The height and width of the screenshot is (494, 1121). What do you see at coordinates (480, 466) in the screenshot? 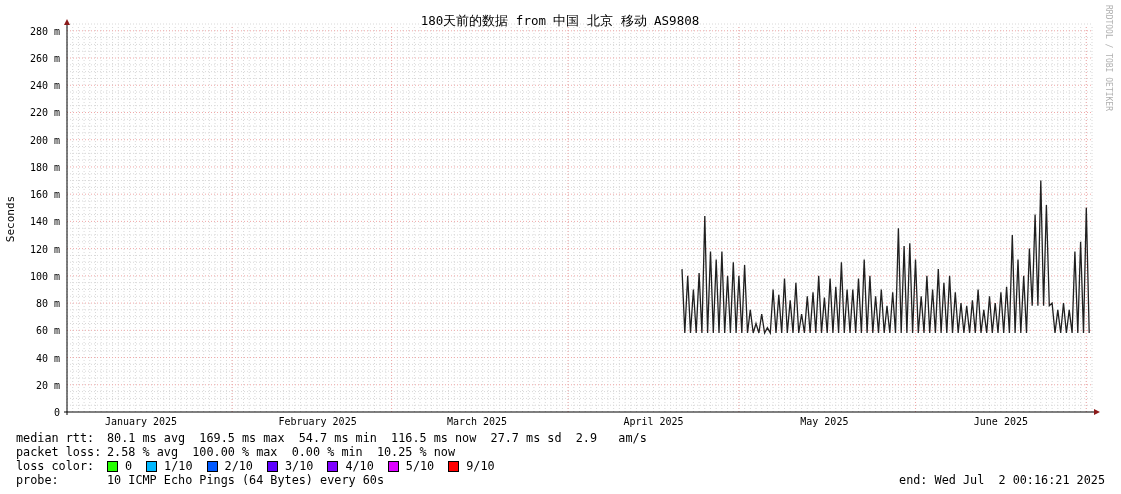
I see `swatch-label: 9/10` at bounding box center [480, 466].